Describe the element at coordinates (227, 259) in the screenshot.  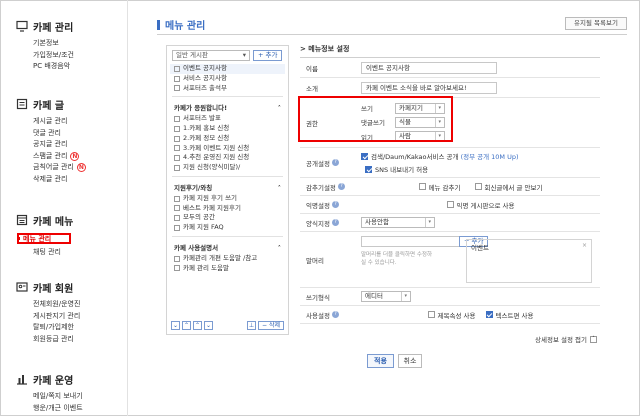
I see `list-item: 카페관리 개편 도움말 /참고` at that location.